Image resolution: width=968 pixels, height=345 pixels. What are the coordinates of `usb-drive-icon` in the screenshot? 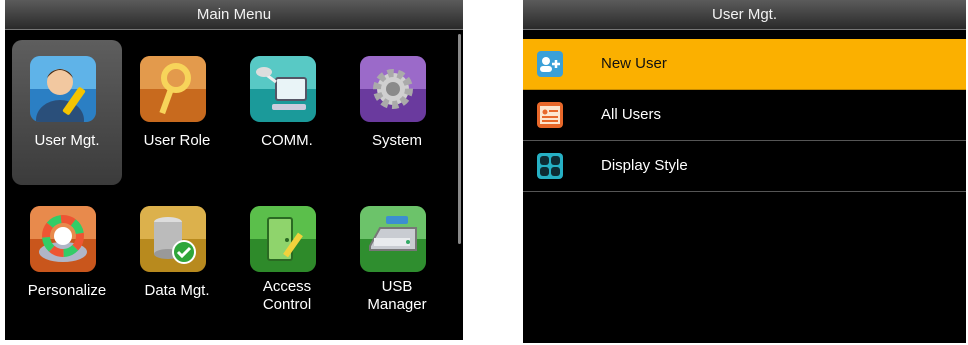 It's located at (393, 239).